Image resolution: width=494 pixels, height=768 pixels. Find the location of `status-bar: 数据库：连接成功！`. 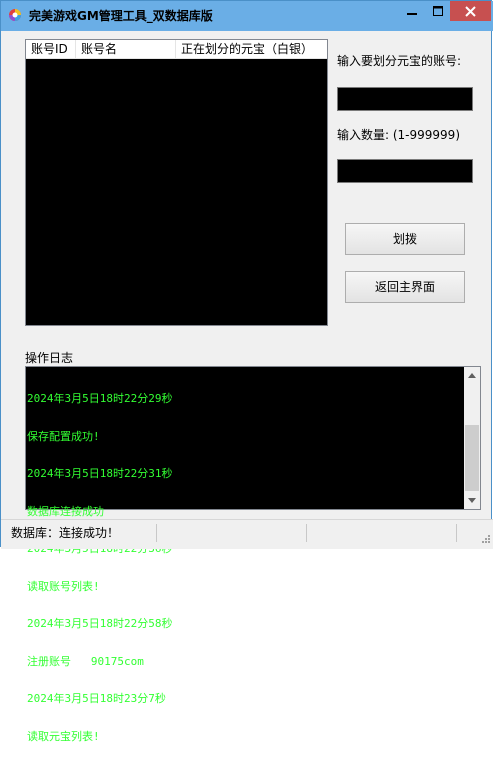

status-bar: 数据库：连接成功！ is located at coordinates (247, 534).